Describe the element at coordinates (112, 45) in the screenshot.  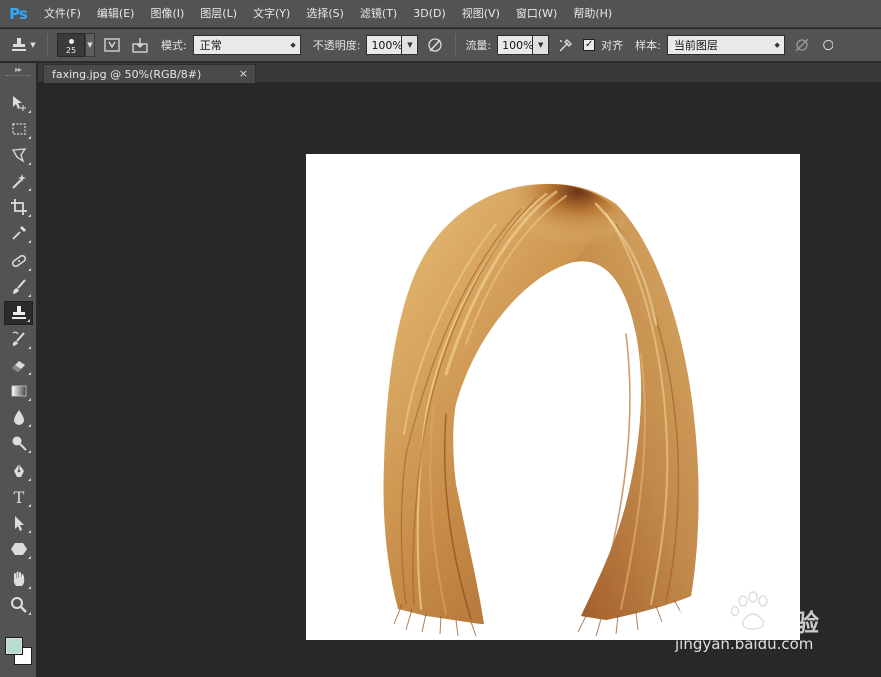
I see `brush-panel-toggle-icon` at that location.